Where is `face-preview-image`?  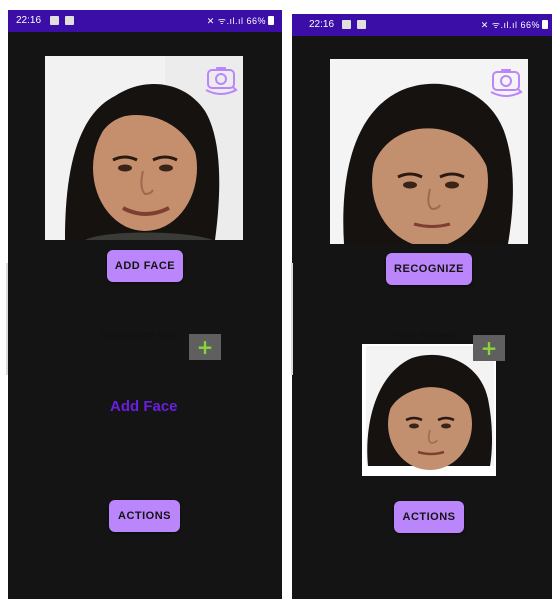
face-preview-image is located at coordinates (429, 410).